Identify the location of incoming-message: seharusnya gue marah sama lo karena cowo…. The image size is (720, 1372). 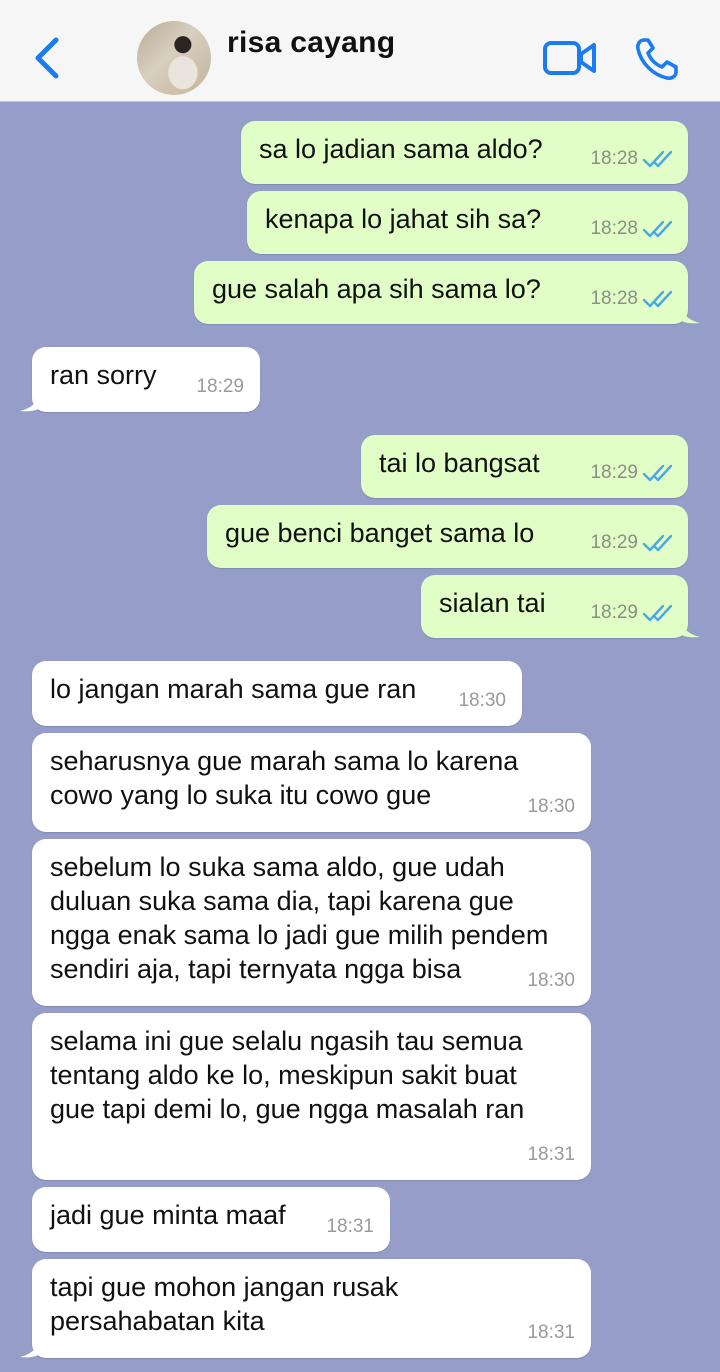
(311, 782).